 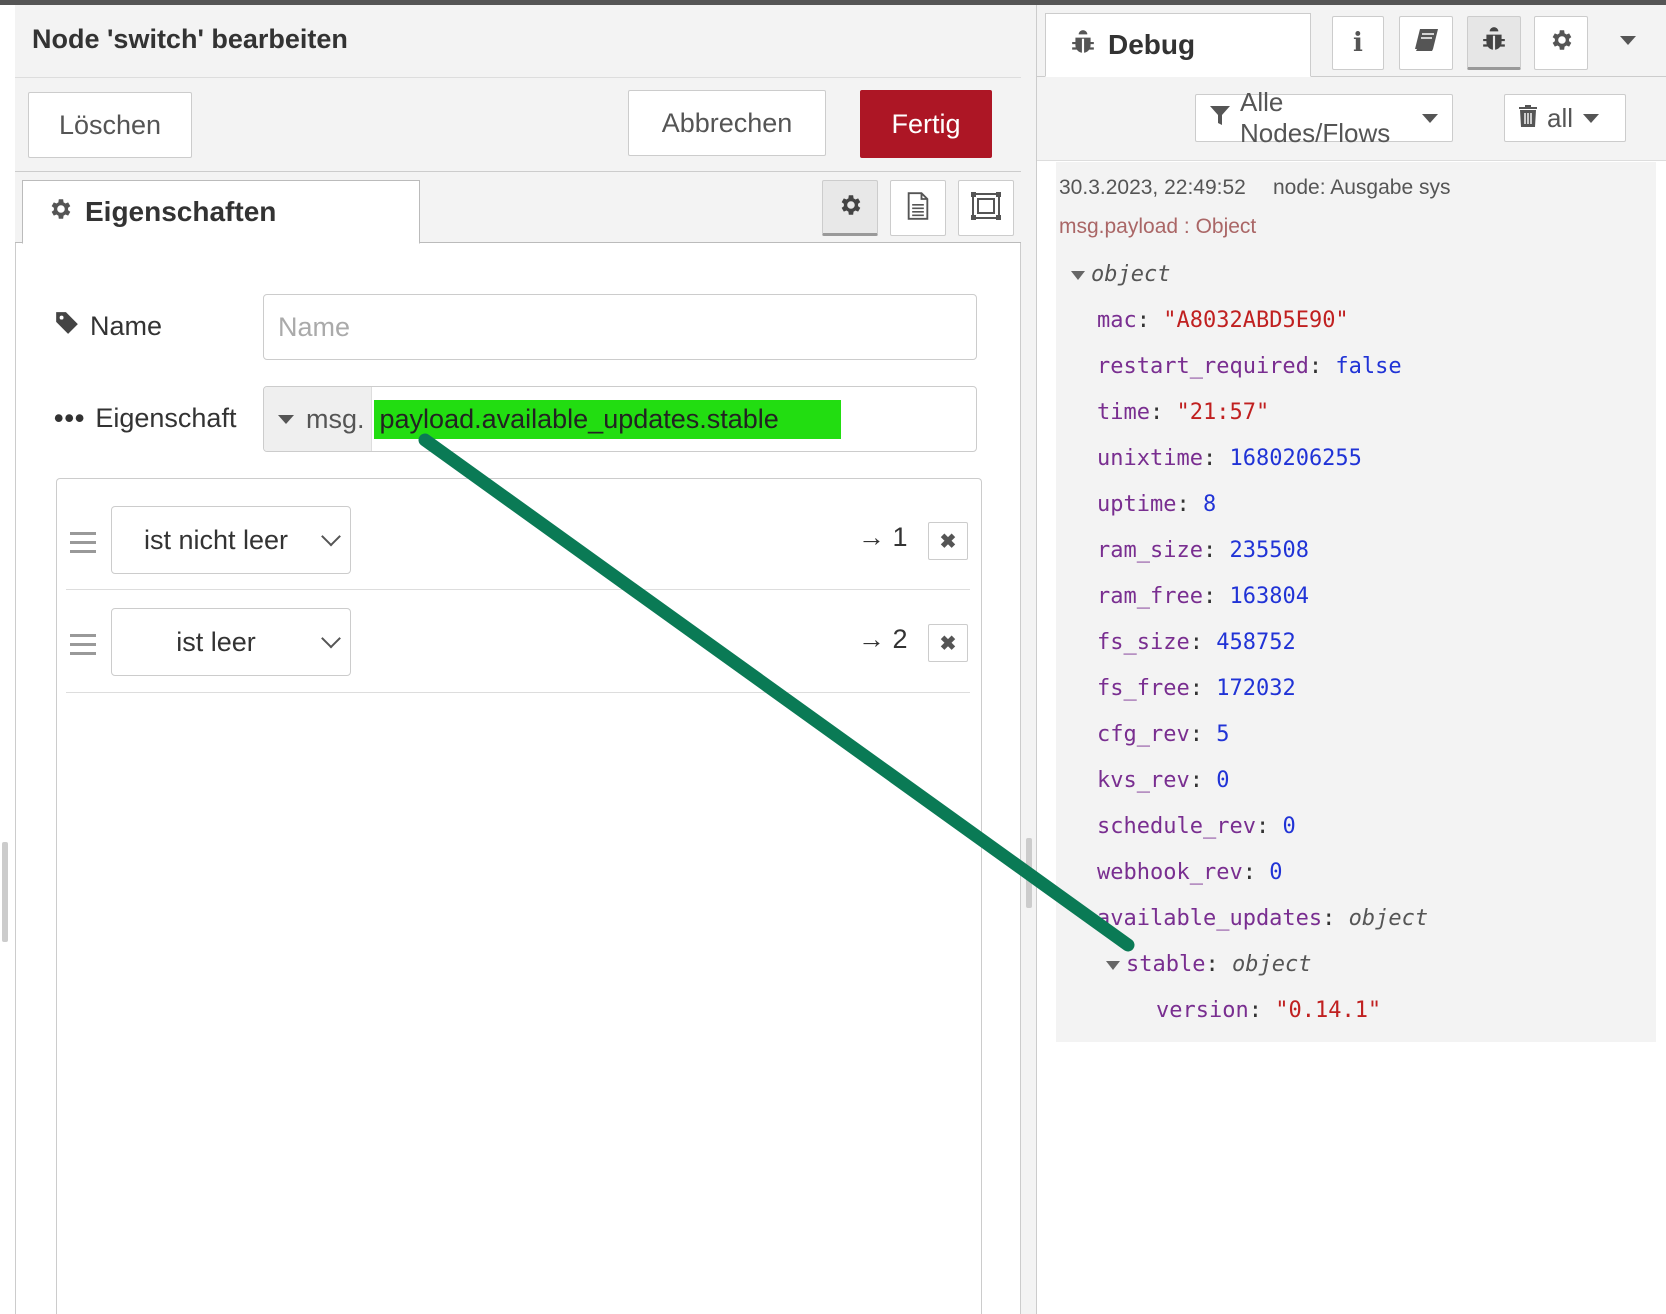 I want to click on name-label-row: Name, so click(x=108, y=326).